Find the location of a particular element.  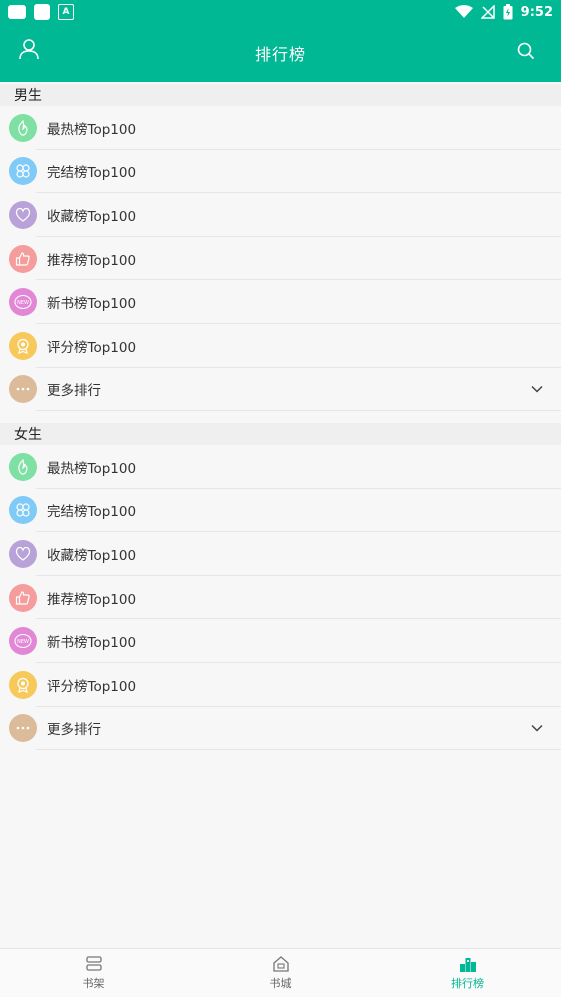

bookshelf-icon is located at coordinates (93, 963).